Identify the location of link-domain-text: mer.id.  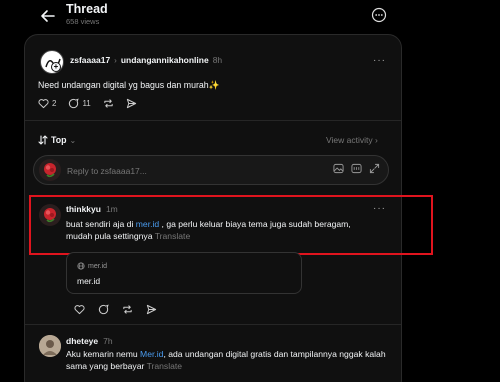
(98, 266).